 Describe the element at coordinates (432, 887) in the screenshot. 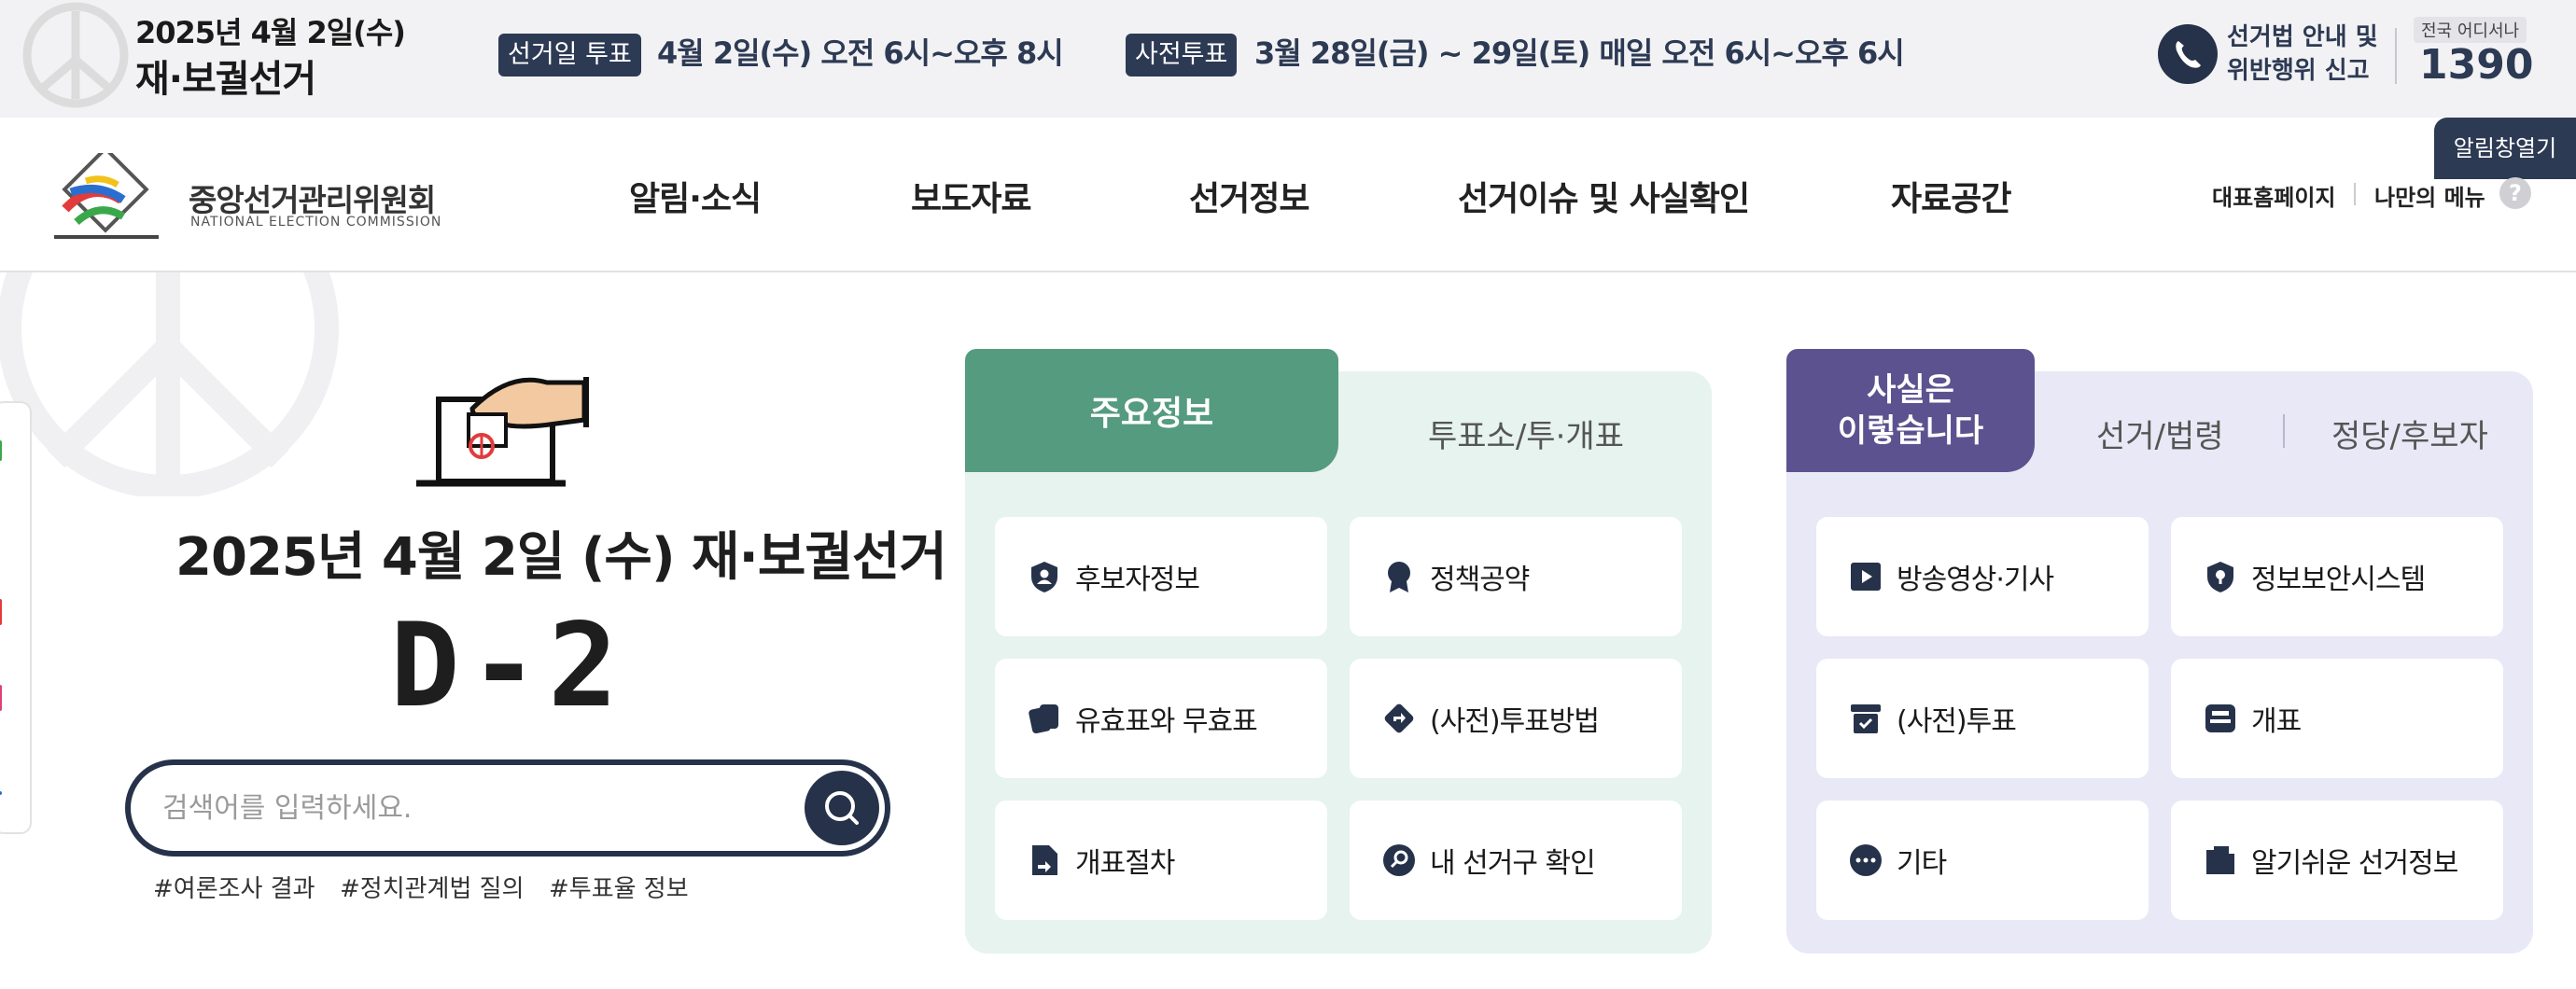

I see `search-tag: #정치관계법 질의` at that location.